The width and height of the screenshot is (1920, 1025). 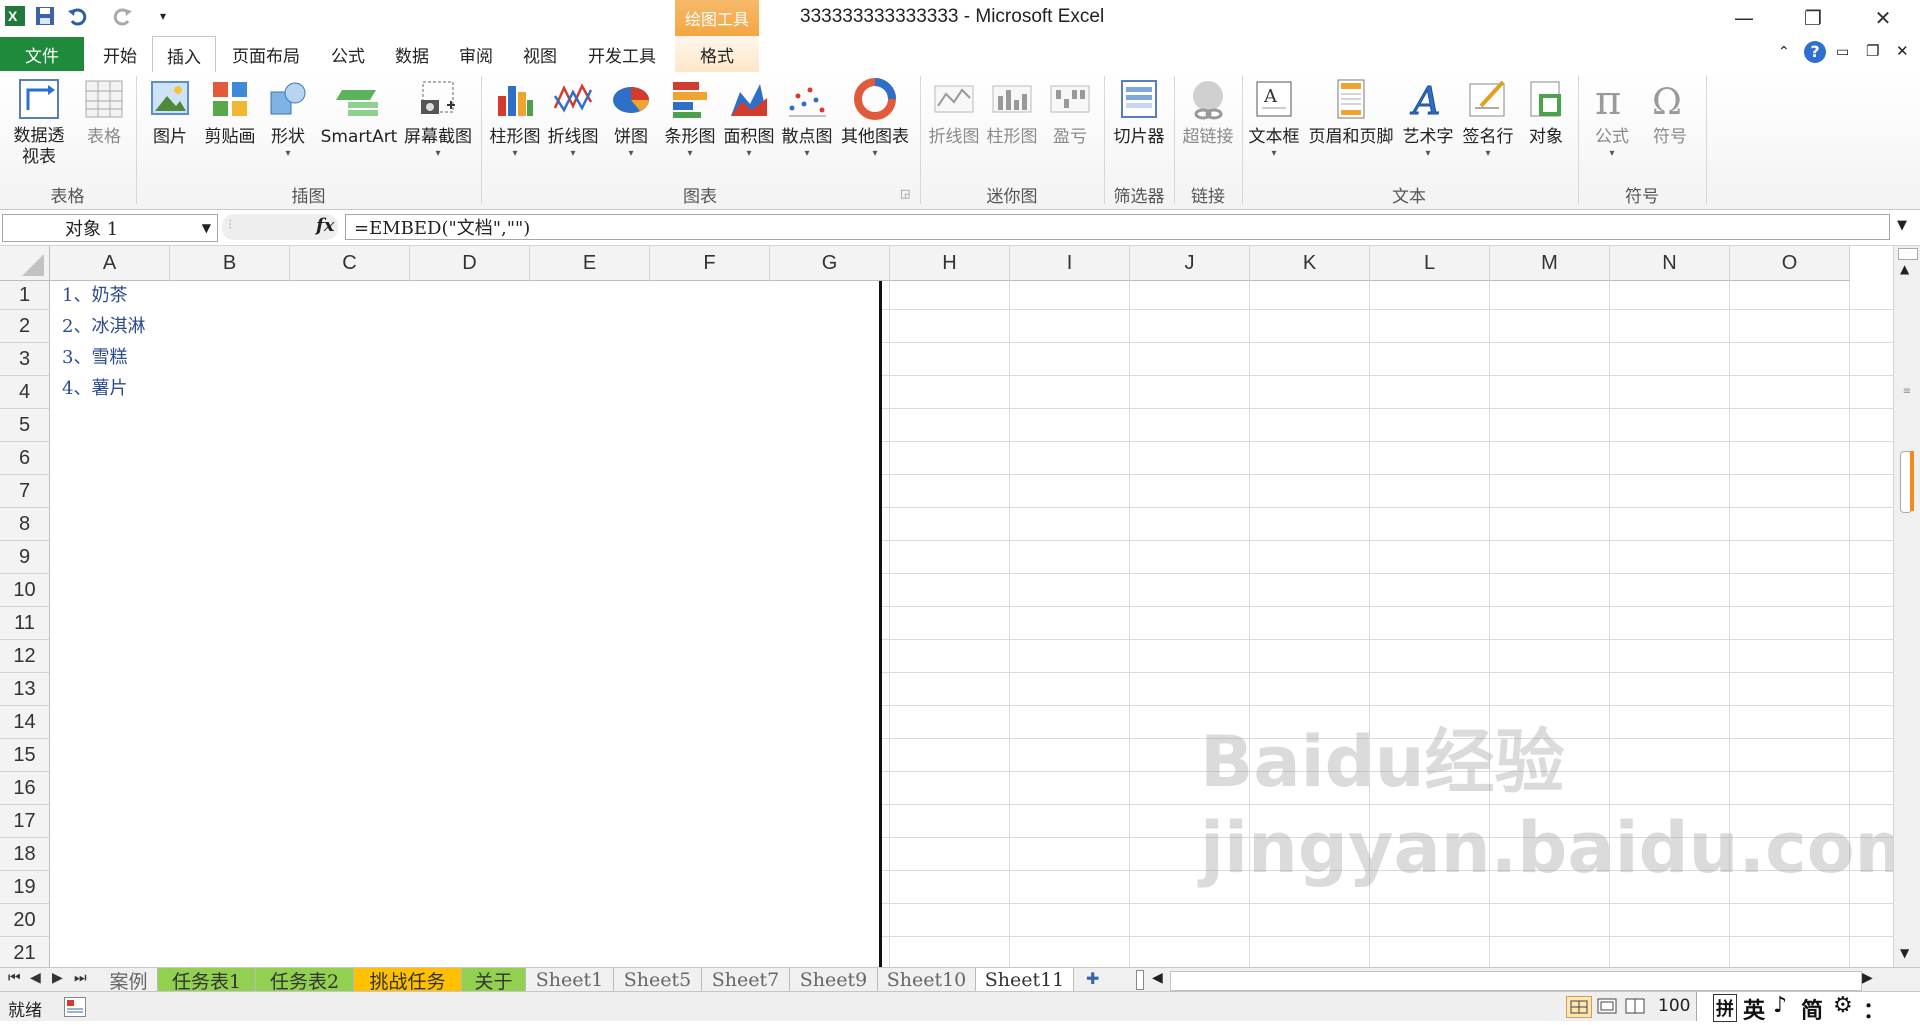 What do you see at coordinates (1516, 981) in the screenshot?
I see `horizontal-scrollbar` at bounding box center [1516, 981].